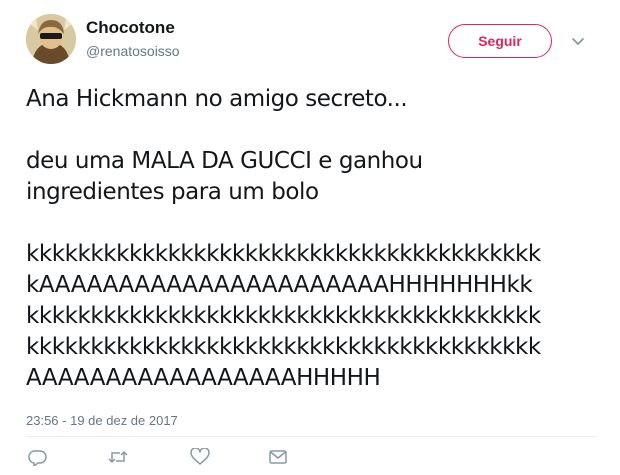  Describe the element at coordinates (102, 420) in the screenshot. I see `tweet-timestamp: 23:56 - 19 de dez de 2017` at that location.